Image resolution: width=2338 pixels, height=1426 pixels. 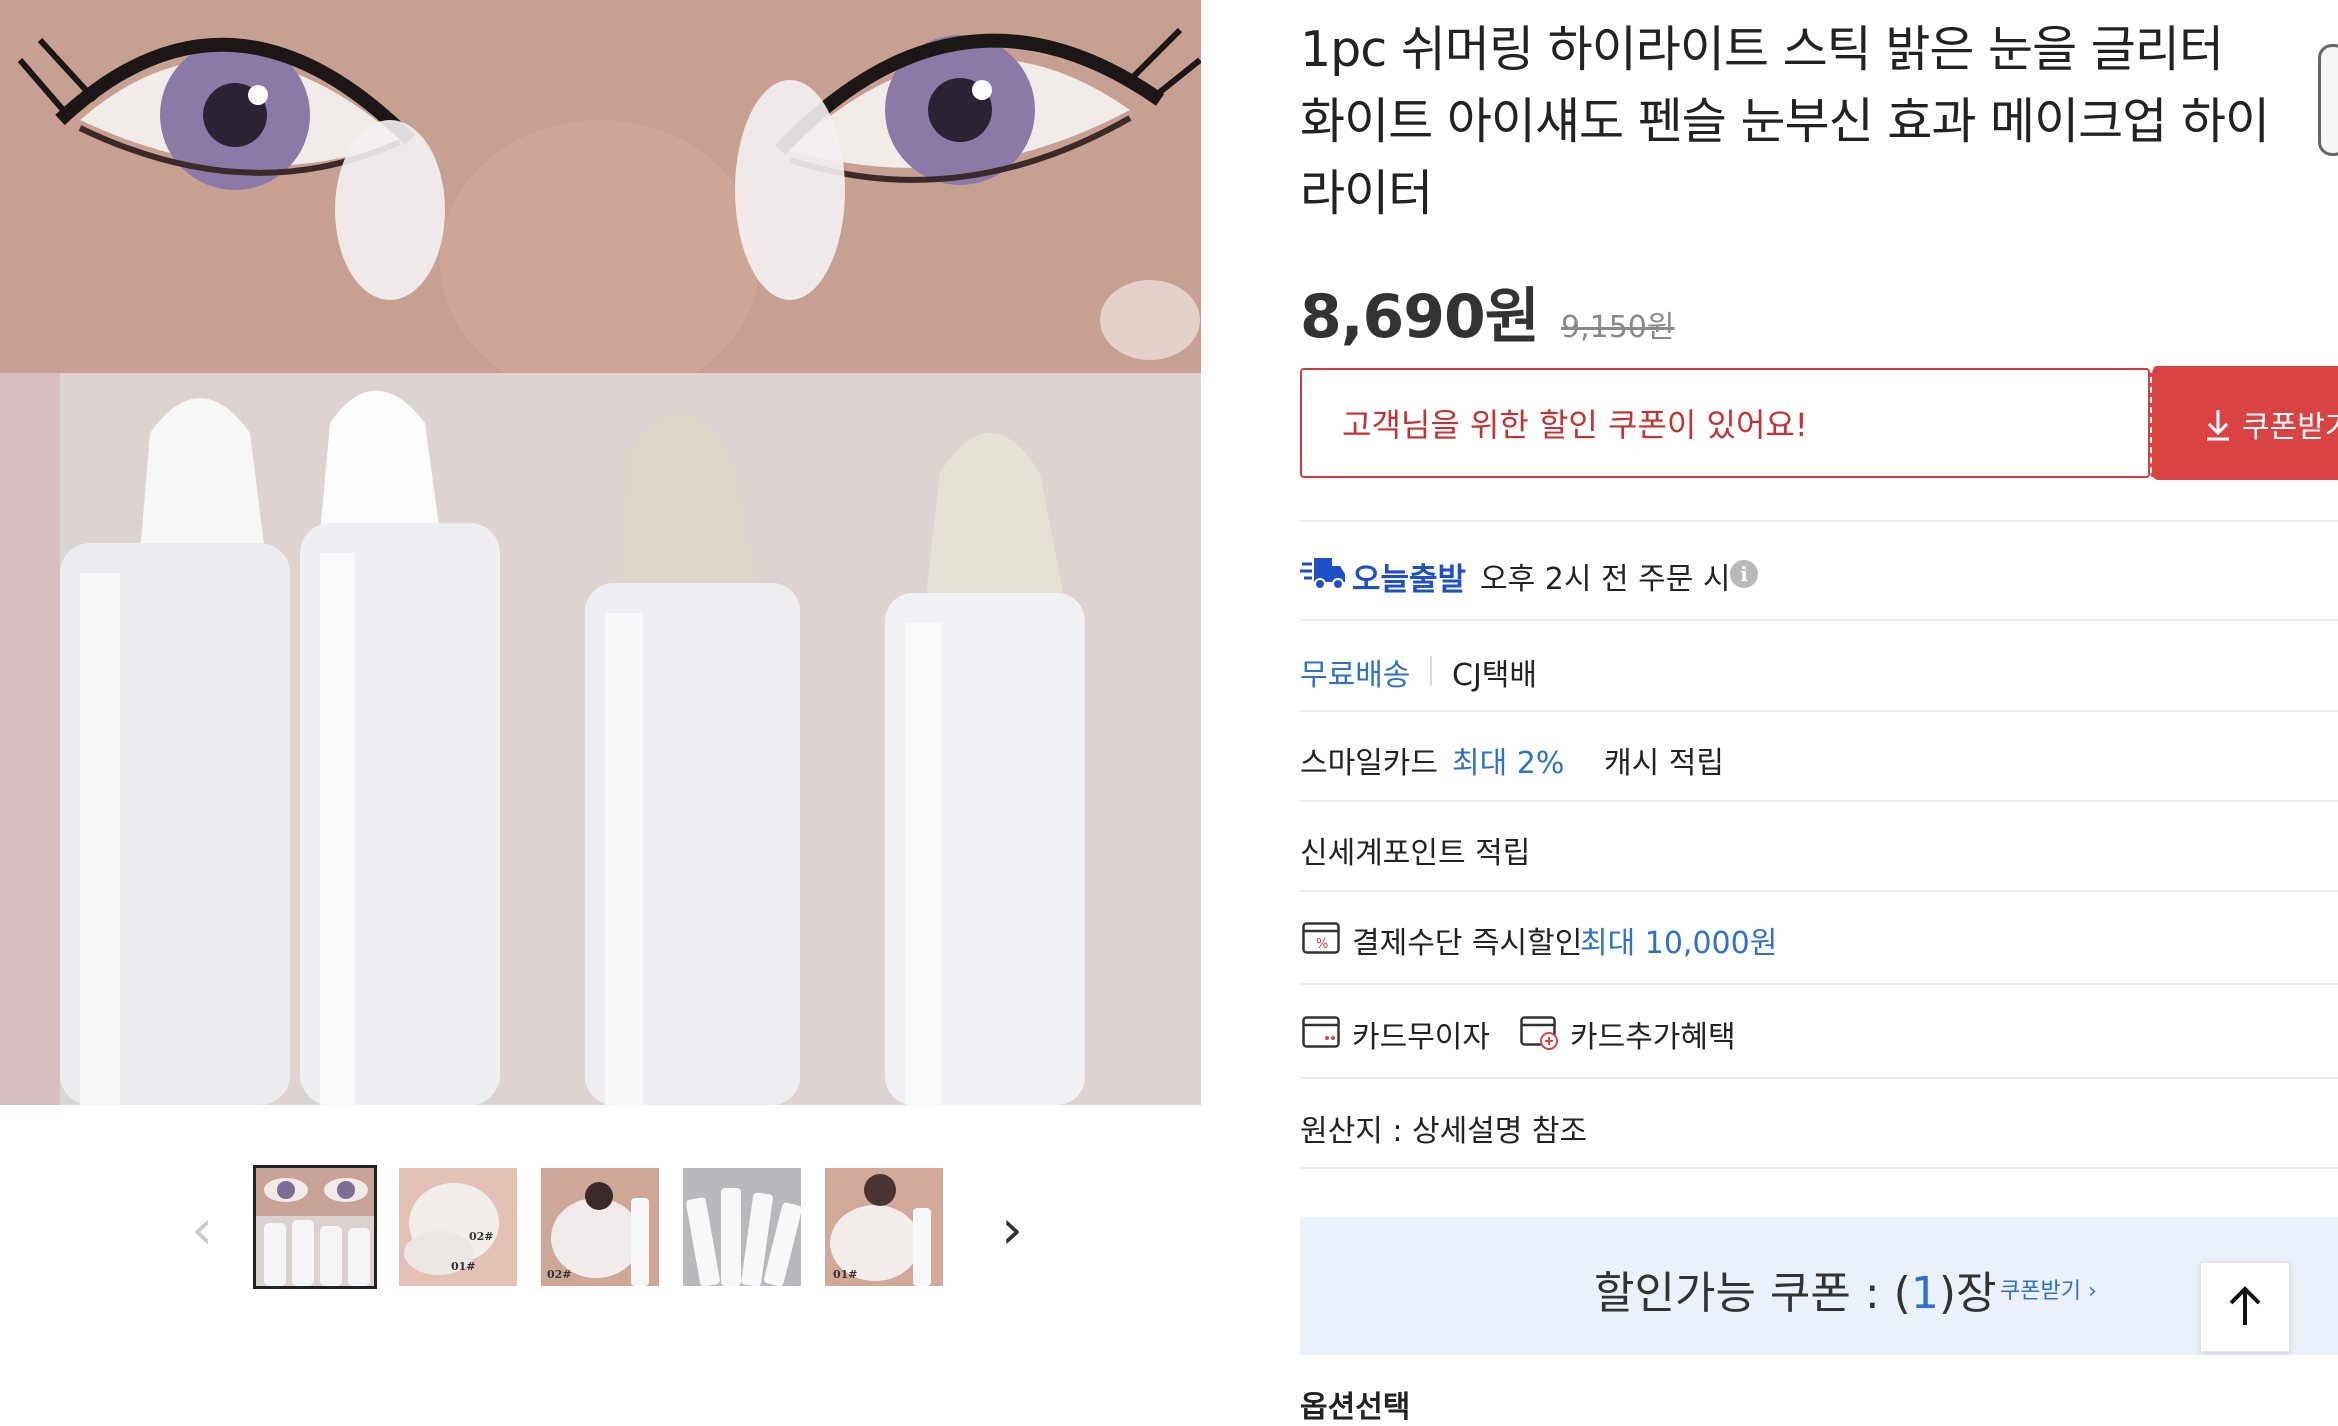 What do you see at coordinates (1539, 1033) in the screenshot?
I see `card-plus-icon` at bounding box center [1539, 1033].